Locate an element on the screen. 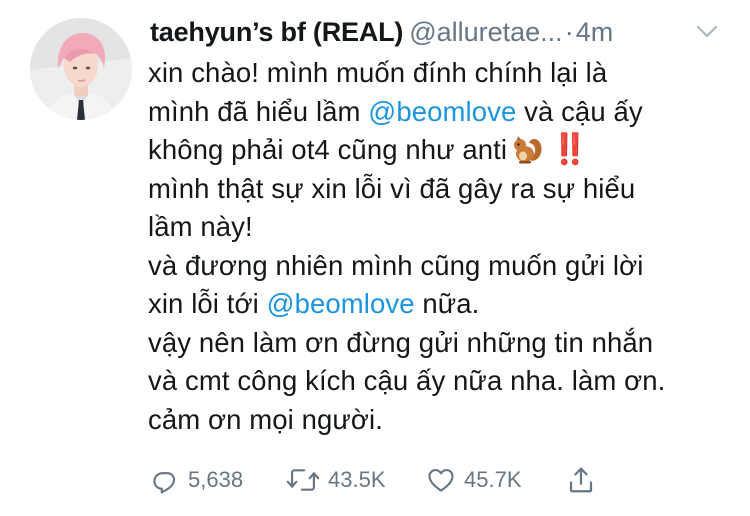 The height and width of the screenshot is (516, 750). tweet-text-line: không phải ot4 cũng như anti ‼️ is located at coordinates (443, 150).